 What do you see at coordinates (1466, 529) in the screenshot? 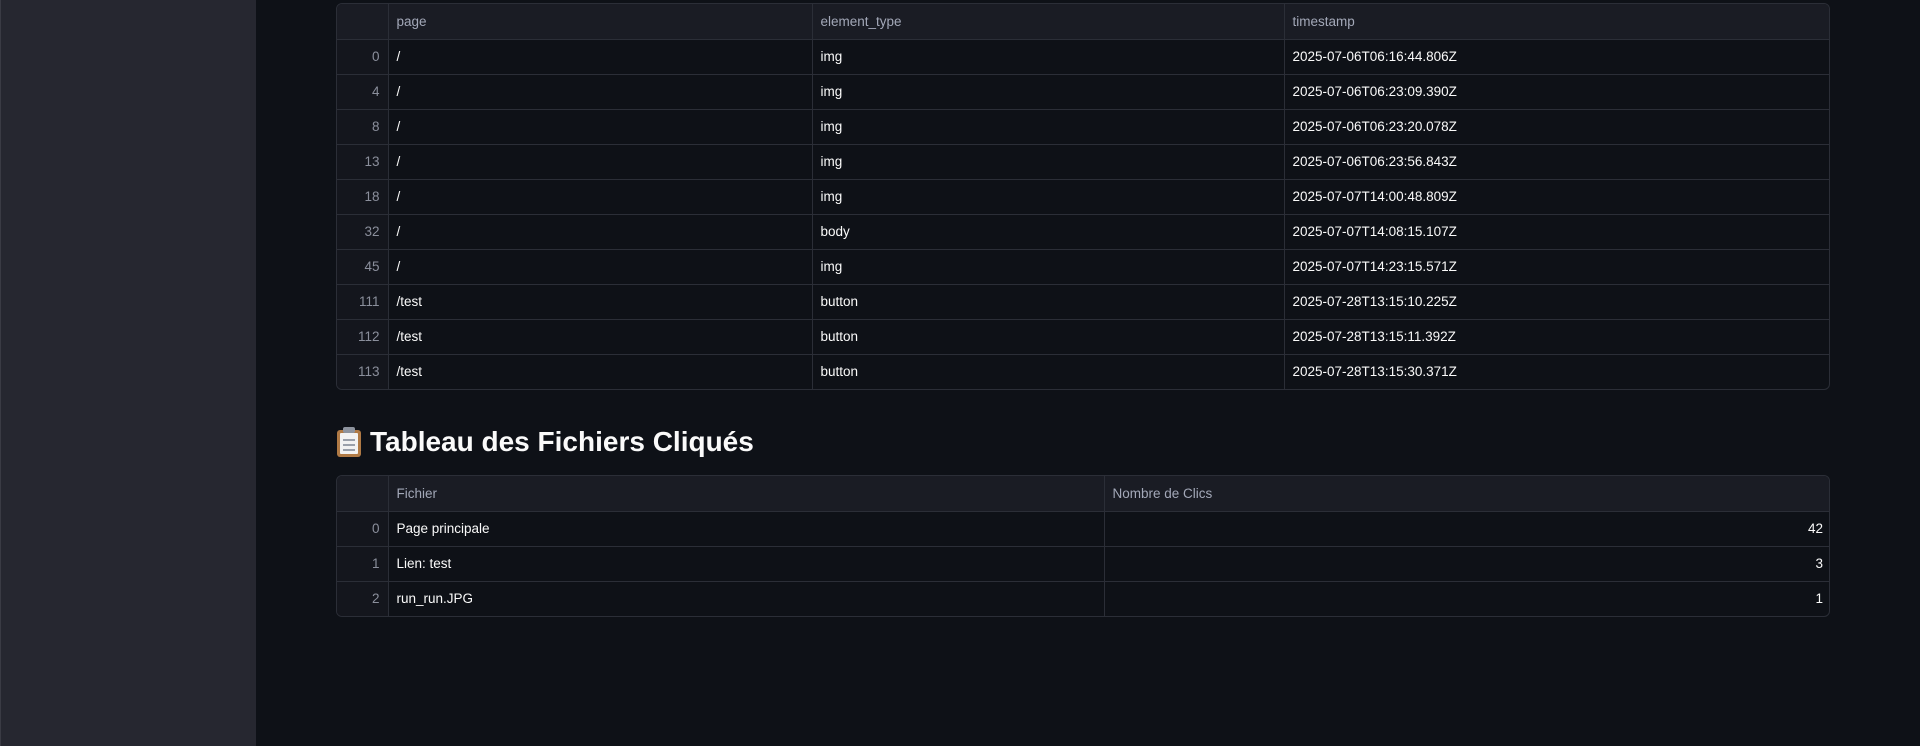
I see `cell-clicks: 42` at bounding box center [1466, 529].